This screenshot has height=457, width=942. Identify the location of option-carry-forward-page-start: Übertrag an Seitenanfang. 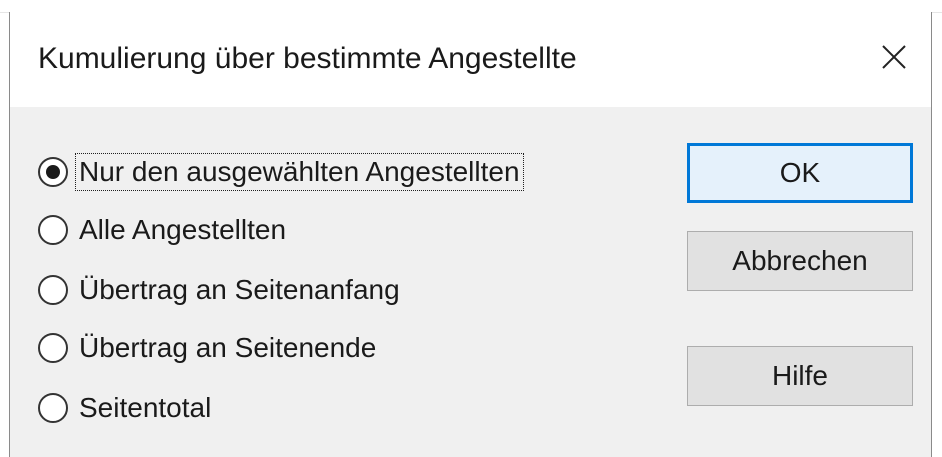
(220, 290).